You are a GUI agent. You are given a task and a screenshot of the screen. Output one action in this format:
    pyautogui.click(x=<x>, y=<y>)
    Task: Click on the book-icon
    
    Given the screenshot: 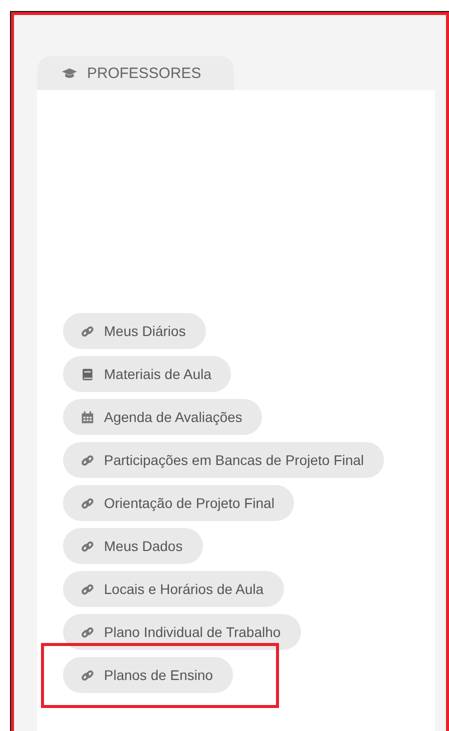 What is the action you would take?
    pyautogui.click(x=87, y=374)
    